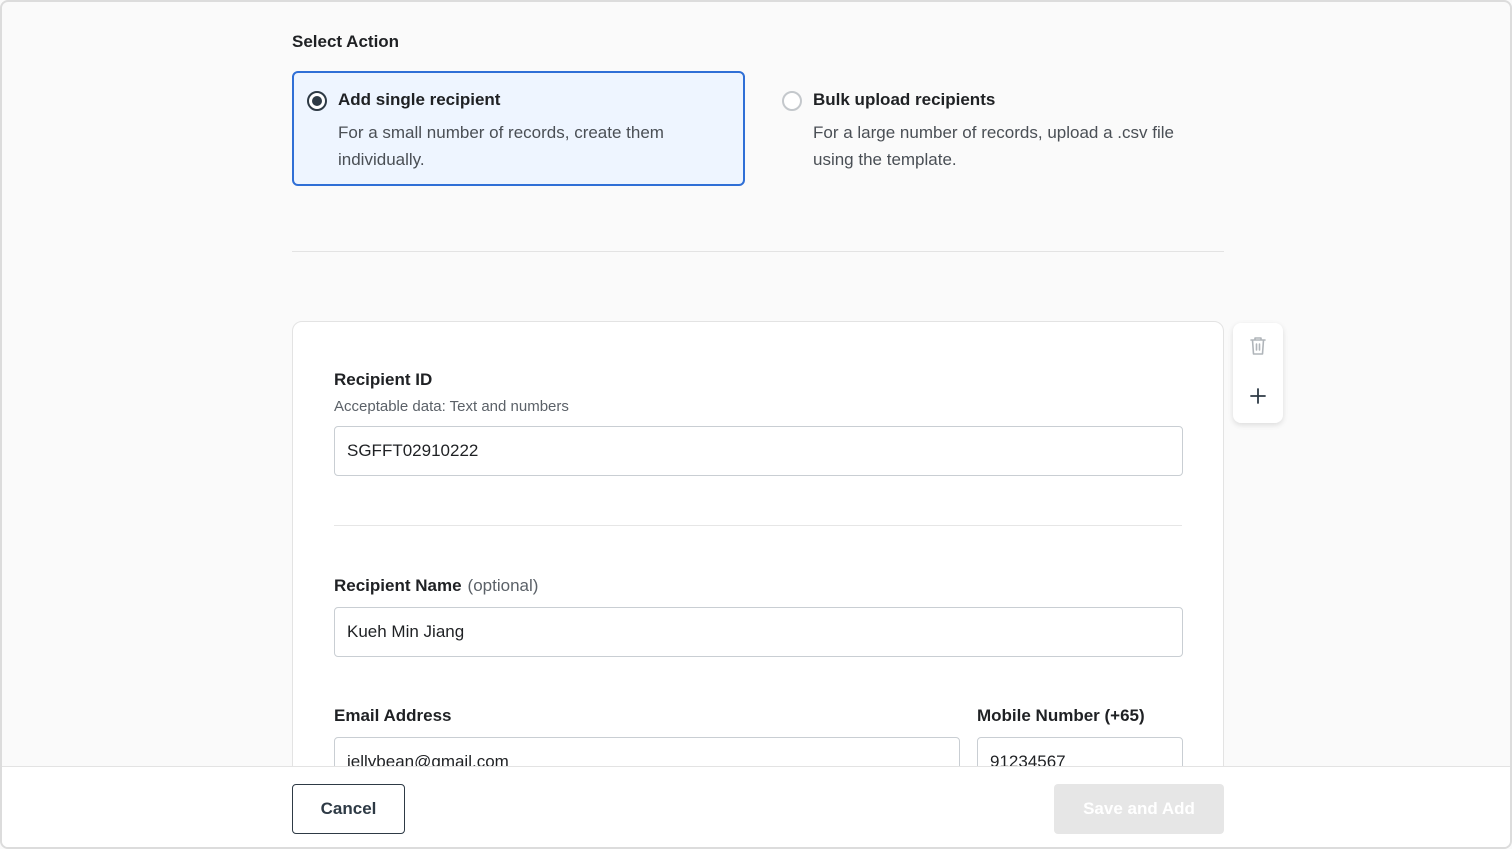 The image size is (1512, 849). What do you see at coordinates (346, 41) in the screenshot?
I see `section-title: Select Action` at bounding box center [346, 41].